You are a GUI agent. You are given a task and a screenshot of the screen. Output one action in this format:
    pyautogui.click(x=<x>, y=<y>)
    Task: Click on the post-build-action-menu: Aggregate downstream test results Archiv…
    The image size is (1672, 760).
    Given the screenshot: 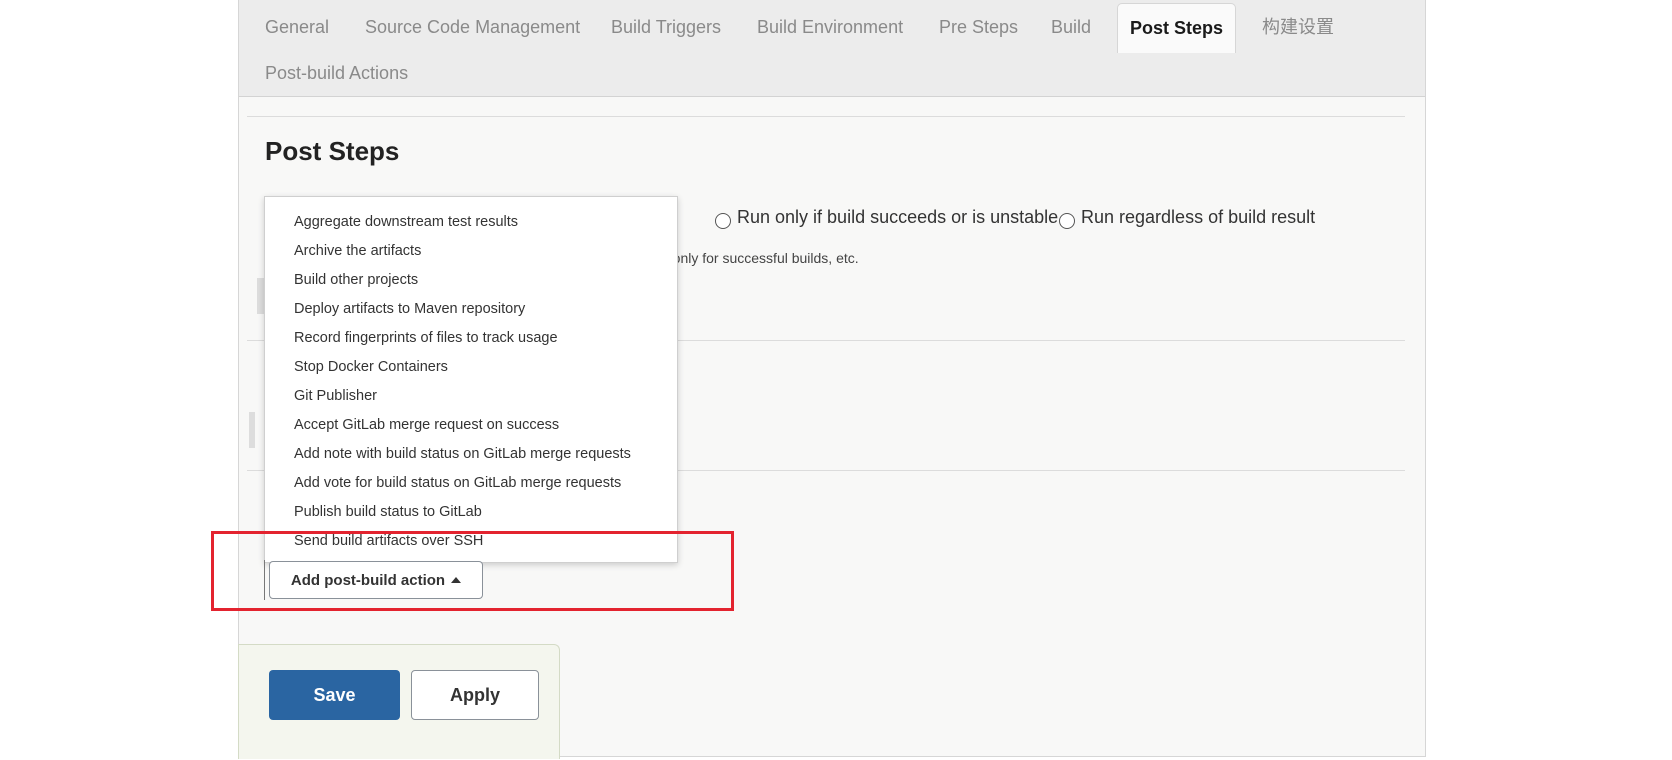 What is the action you would take?
    pyautogui.click(x=471, y=379)
    